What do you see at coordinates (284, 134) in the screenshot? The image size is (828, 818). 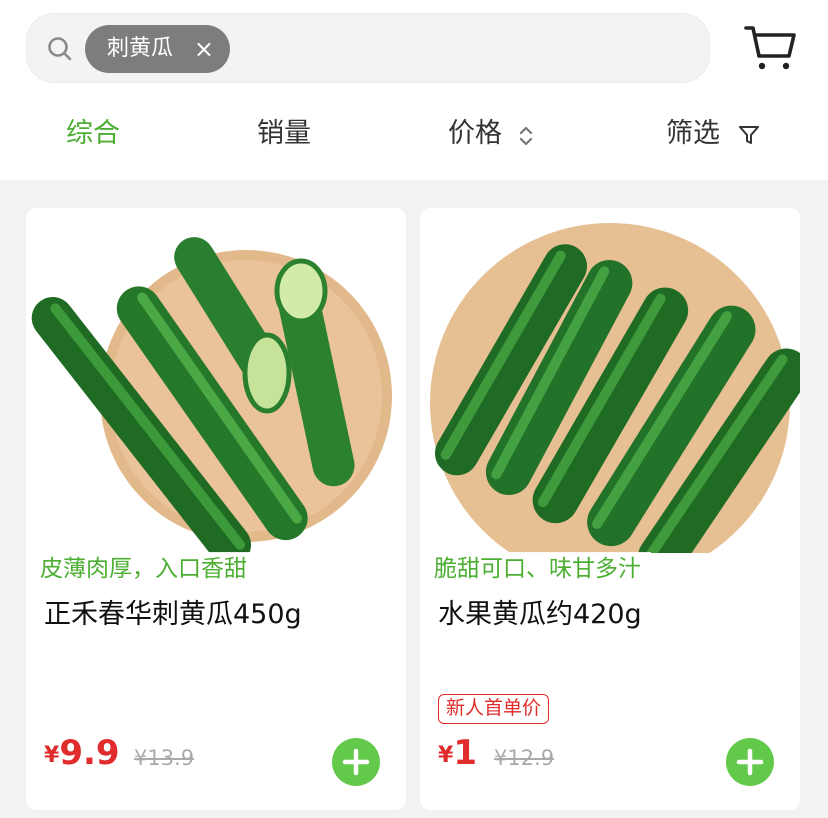 I see `tab-sales: 销量` at bounding box center [284, 134].